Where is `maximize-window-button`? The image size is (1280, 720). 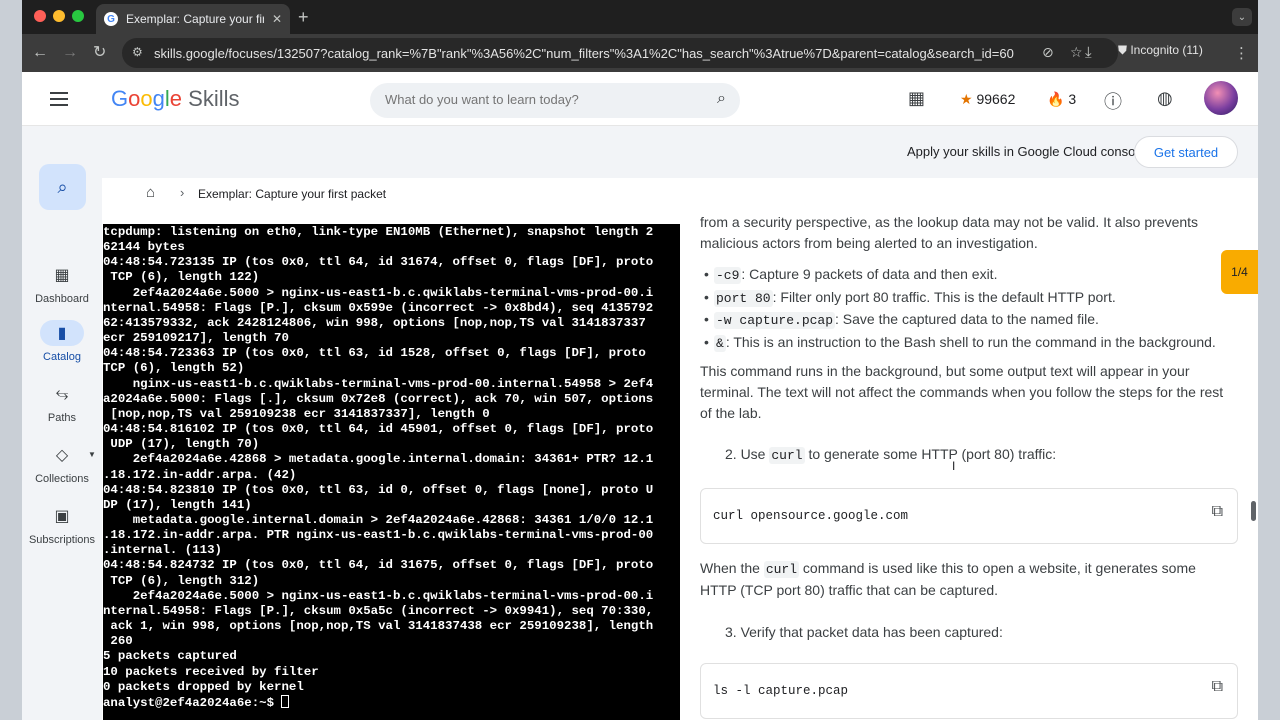 maximize-window-button is located at coordinates (78, 16).